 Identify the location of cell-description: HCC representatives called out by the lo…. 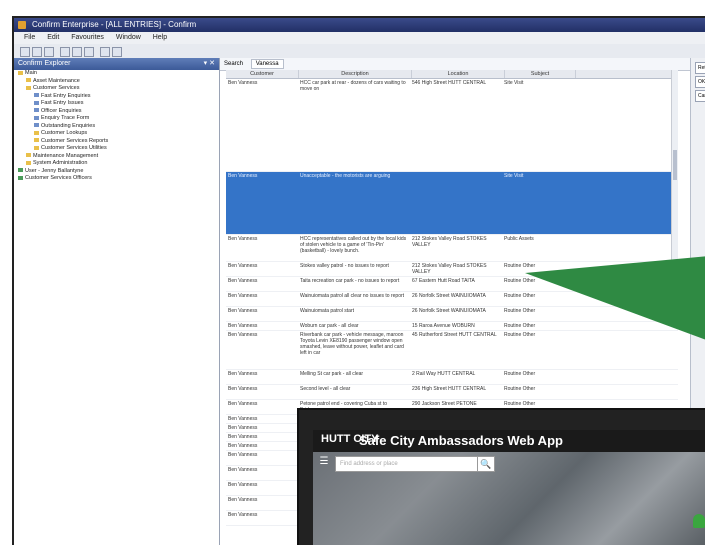
(353, 245).